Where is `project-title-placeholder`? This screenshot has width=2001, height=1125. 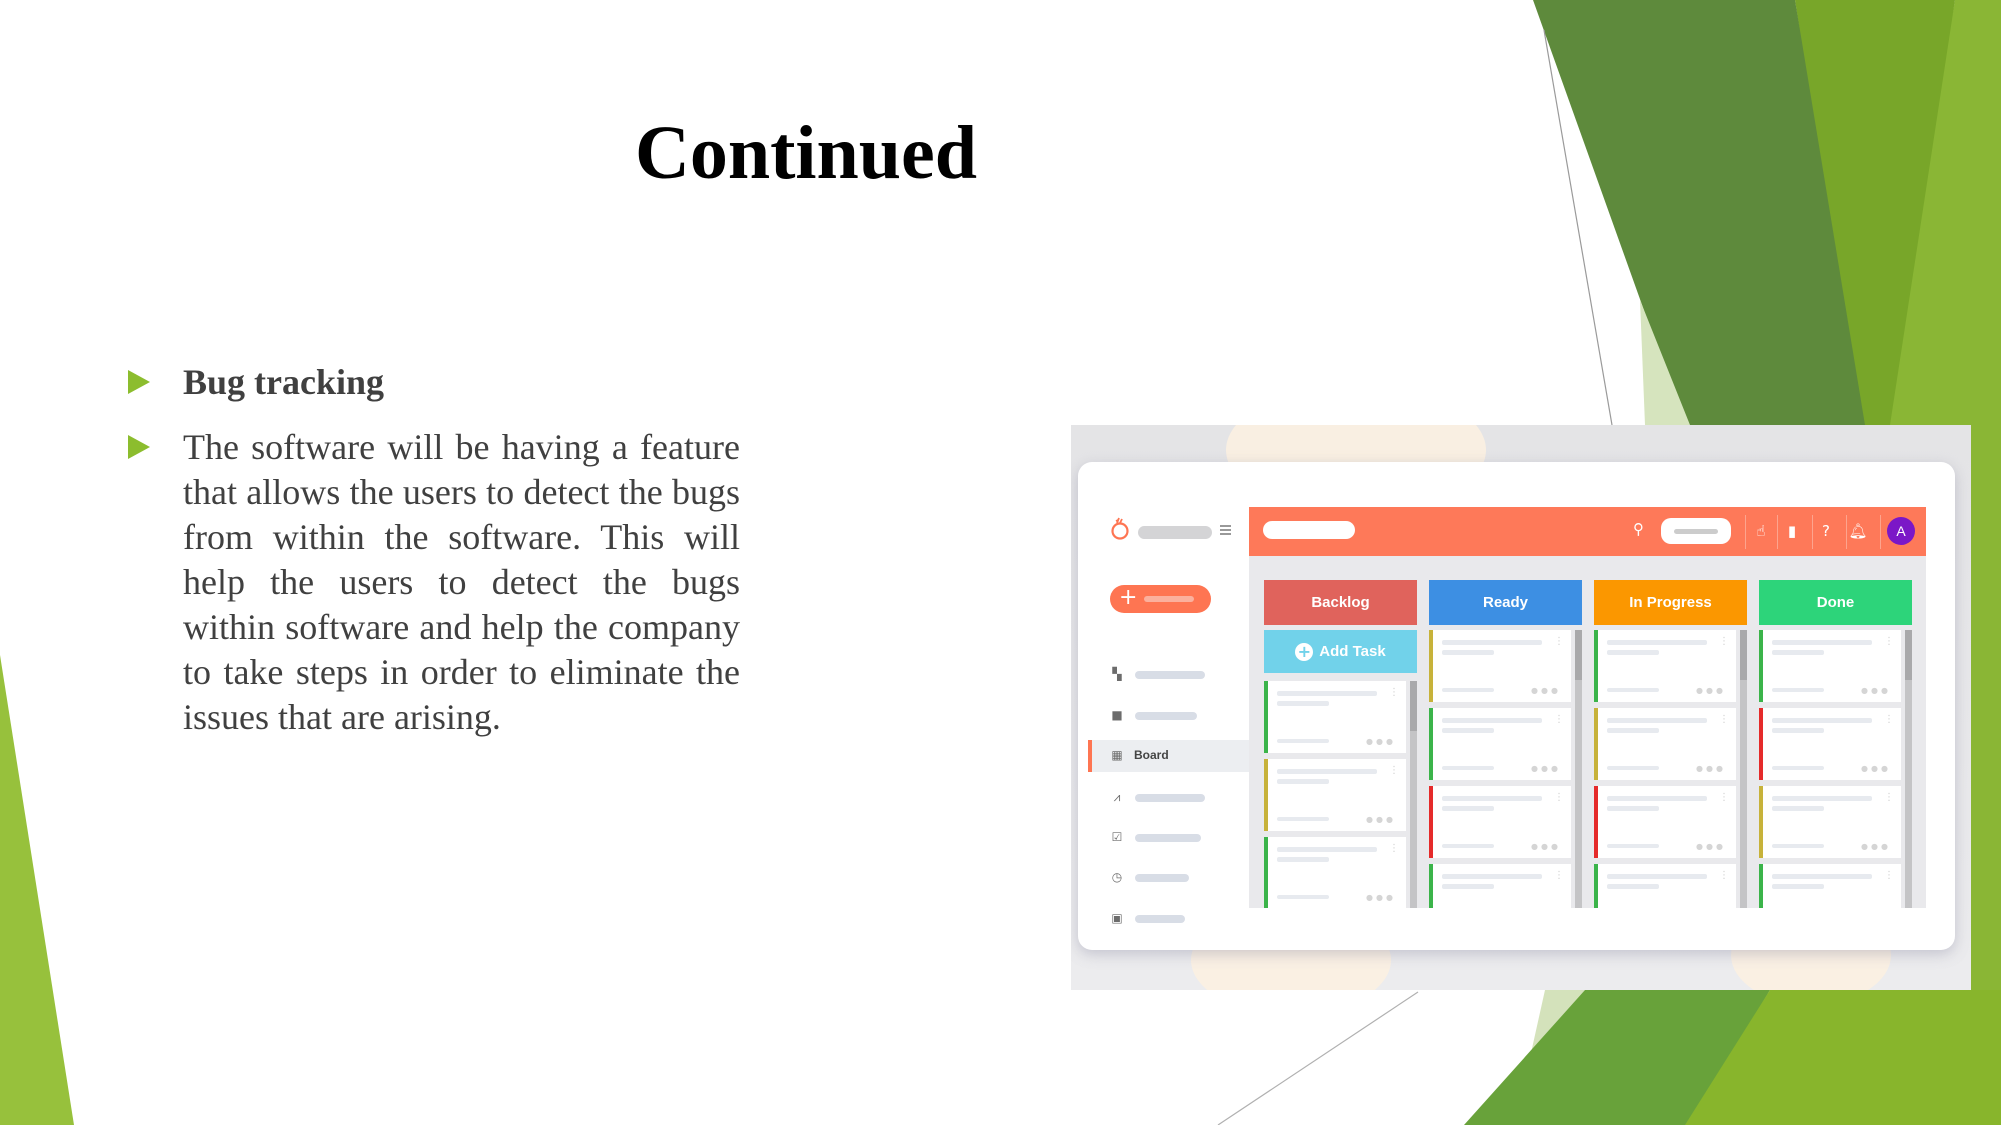 project-title-placeholder is located at coordinates (1309, 530).